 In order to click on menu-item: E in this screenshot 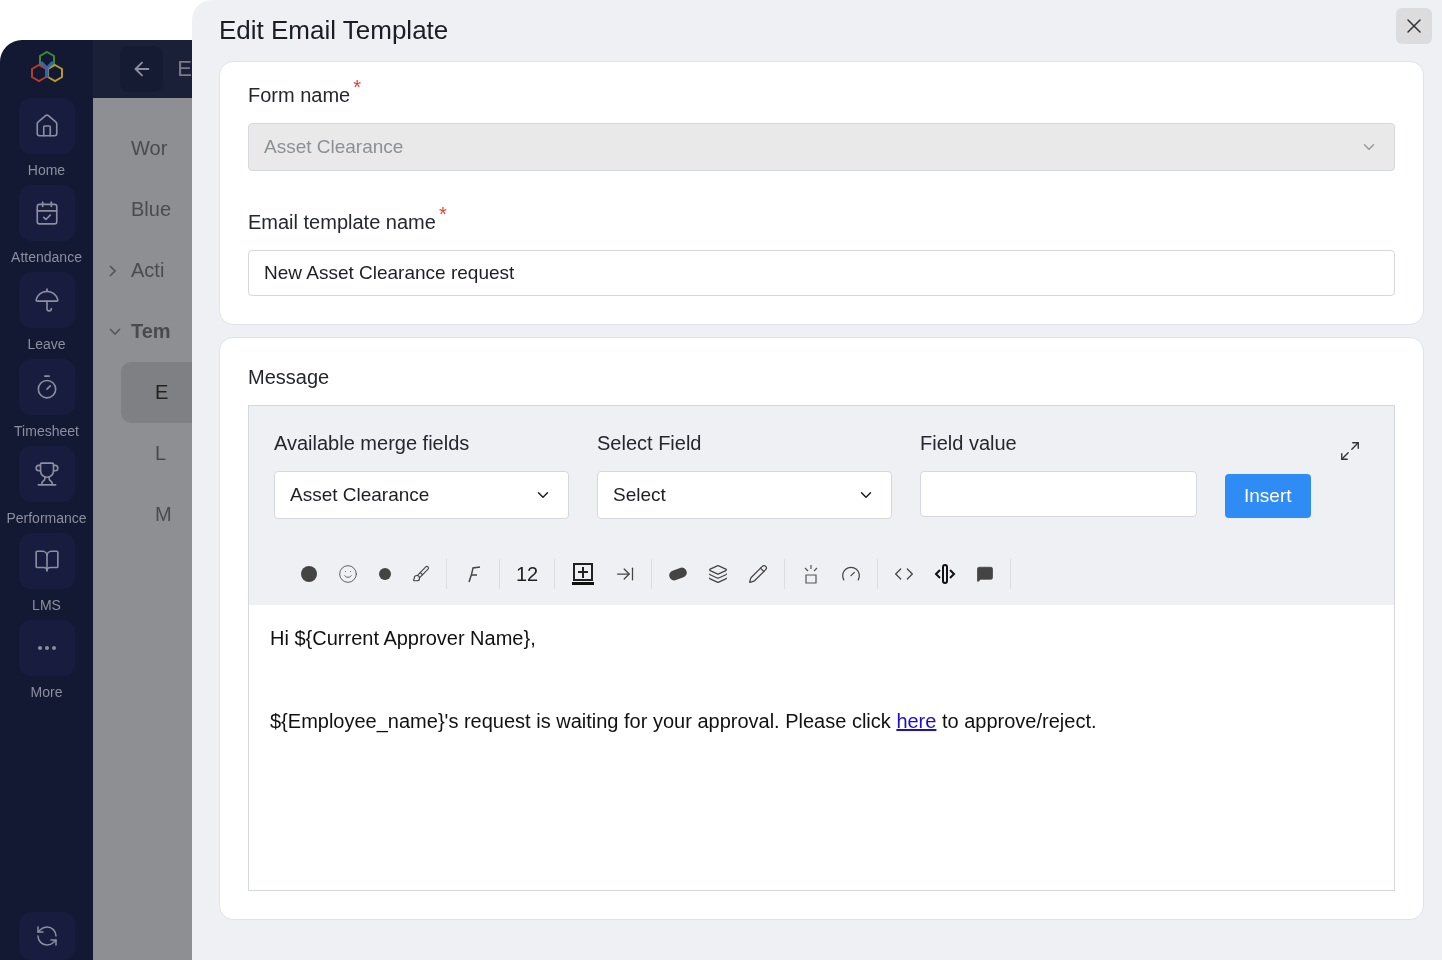, I will do `click(156, 392)`.